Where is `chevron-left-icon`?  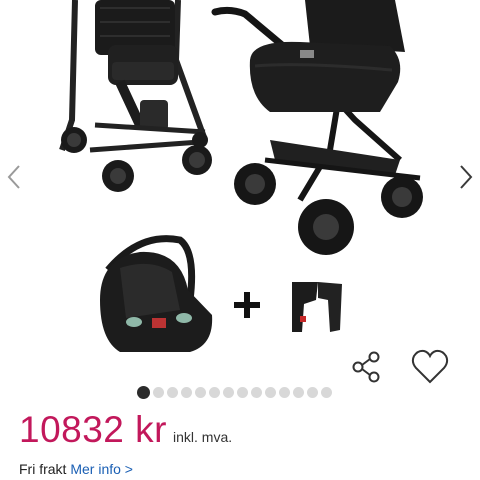 chevron-left-icon is located at coordinates (13, 177).